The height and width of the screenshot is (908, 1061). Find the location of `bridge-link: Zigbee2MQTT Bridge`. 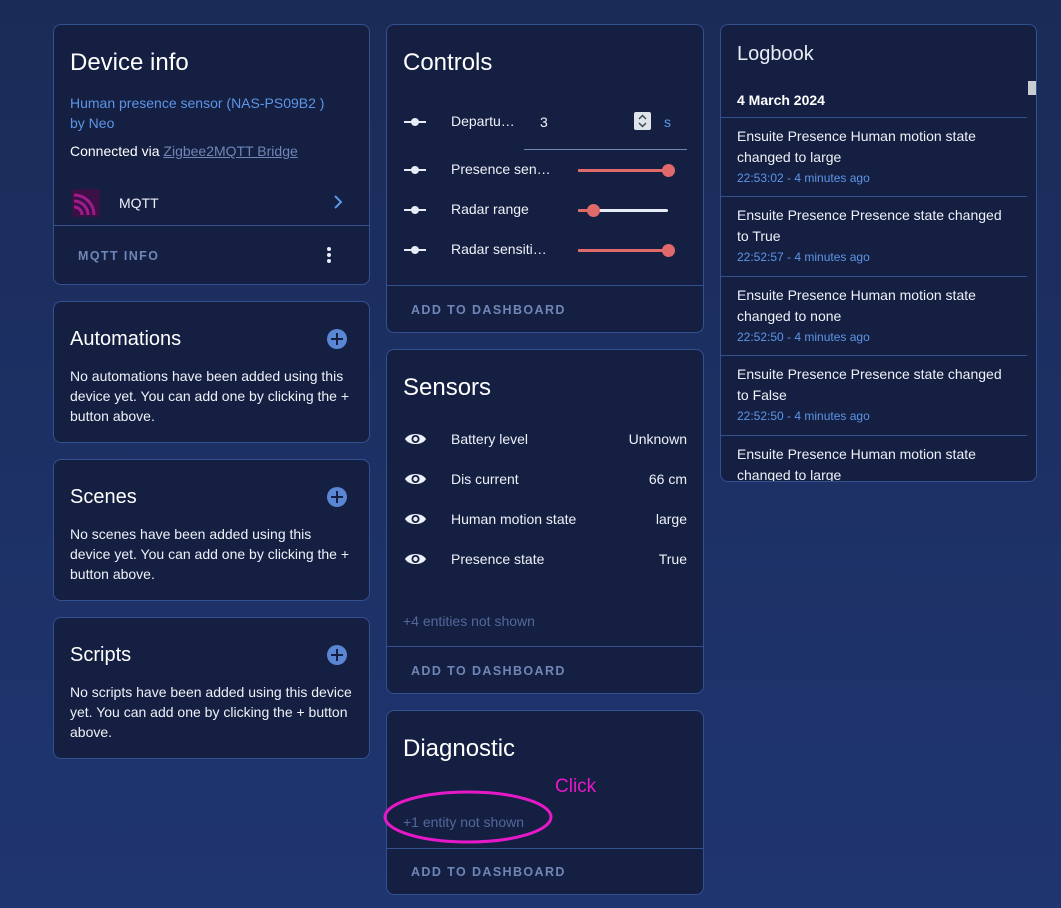

bridge-link: Zigbee2MQTT Bridge is located at coordinates (230, 151).